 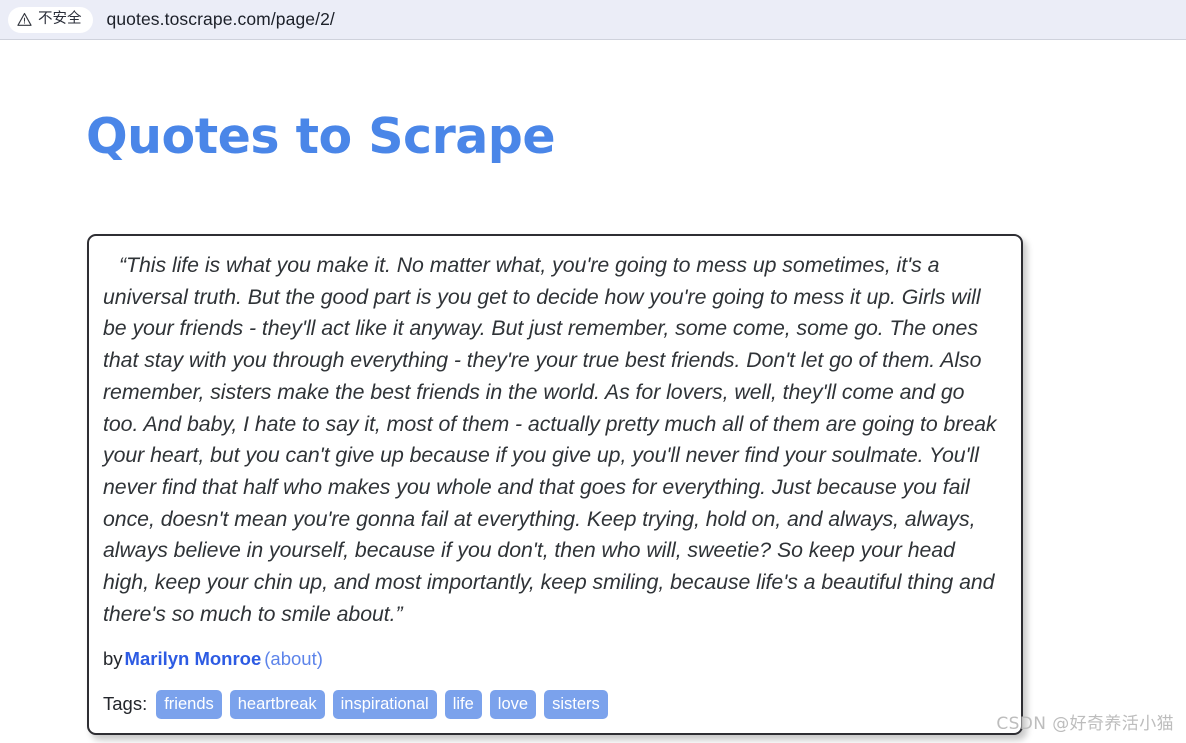 I want to click on security-status-chip: 不安全, so click(x=50, y=19).